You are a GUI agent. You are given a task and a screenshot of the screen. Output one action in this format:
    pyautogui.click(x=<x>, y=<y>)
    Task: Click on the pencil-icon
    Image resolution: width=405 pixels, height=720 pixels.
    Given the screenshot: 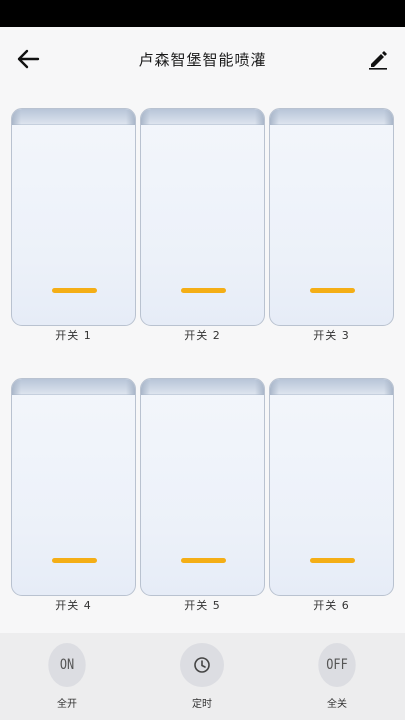 What is the action you would take?
    pyautogui.click(x=378, y=60)
    